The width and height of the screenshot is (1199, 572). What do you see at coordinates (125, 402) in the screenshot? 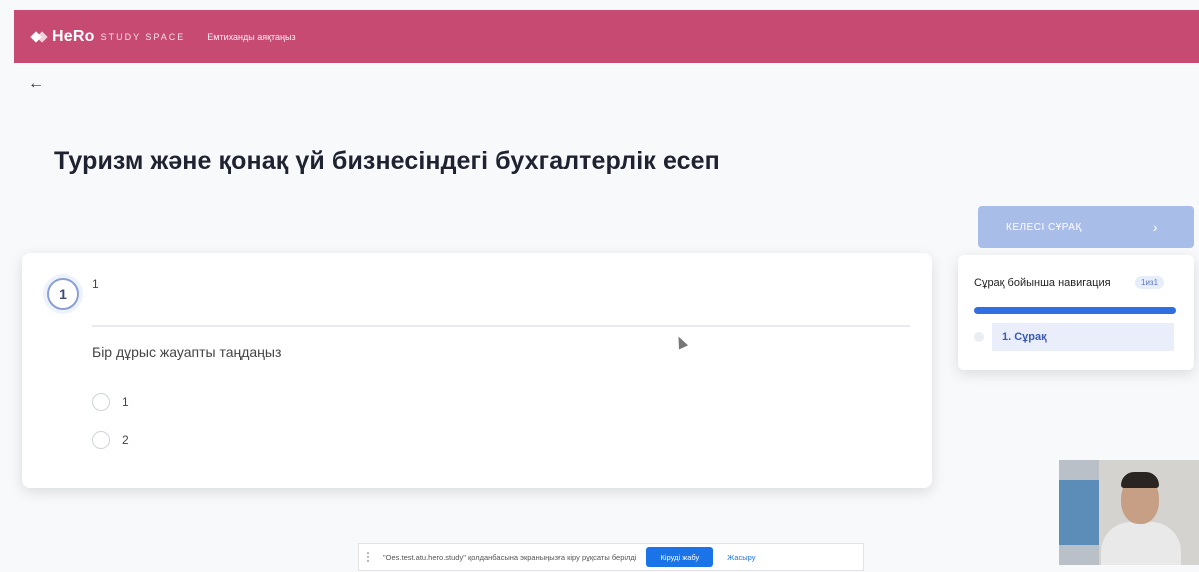
I see `answer-option-label: 1` at bounding box center [125, 402].